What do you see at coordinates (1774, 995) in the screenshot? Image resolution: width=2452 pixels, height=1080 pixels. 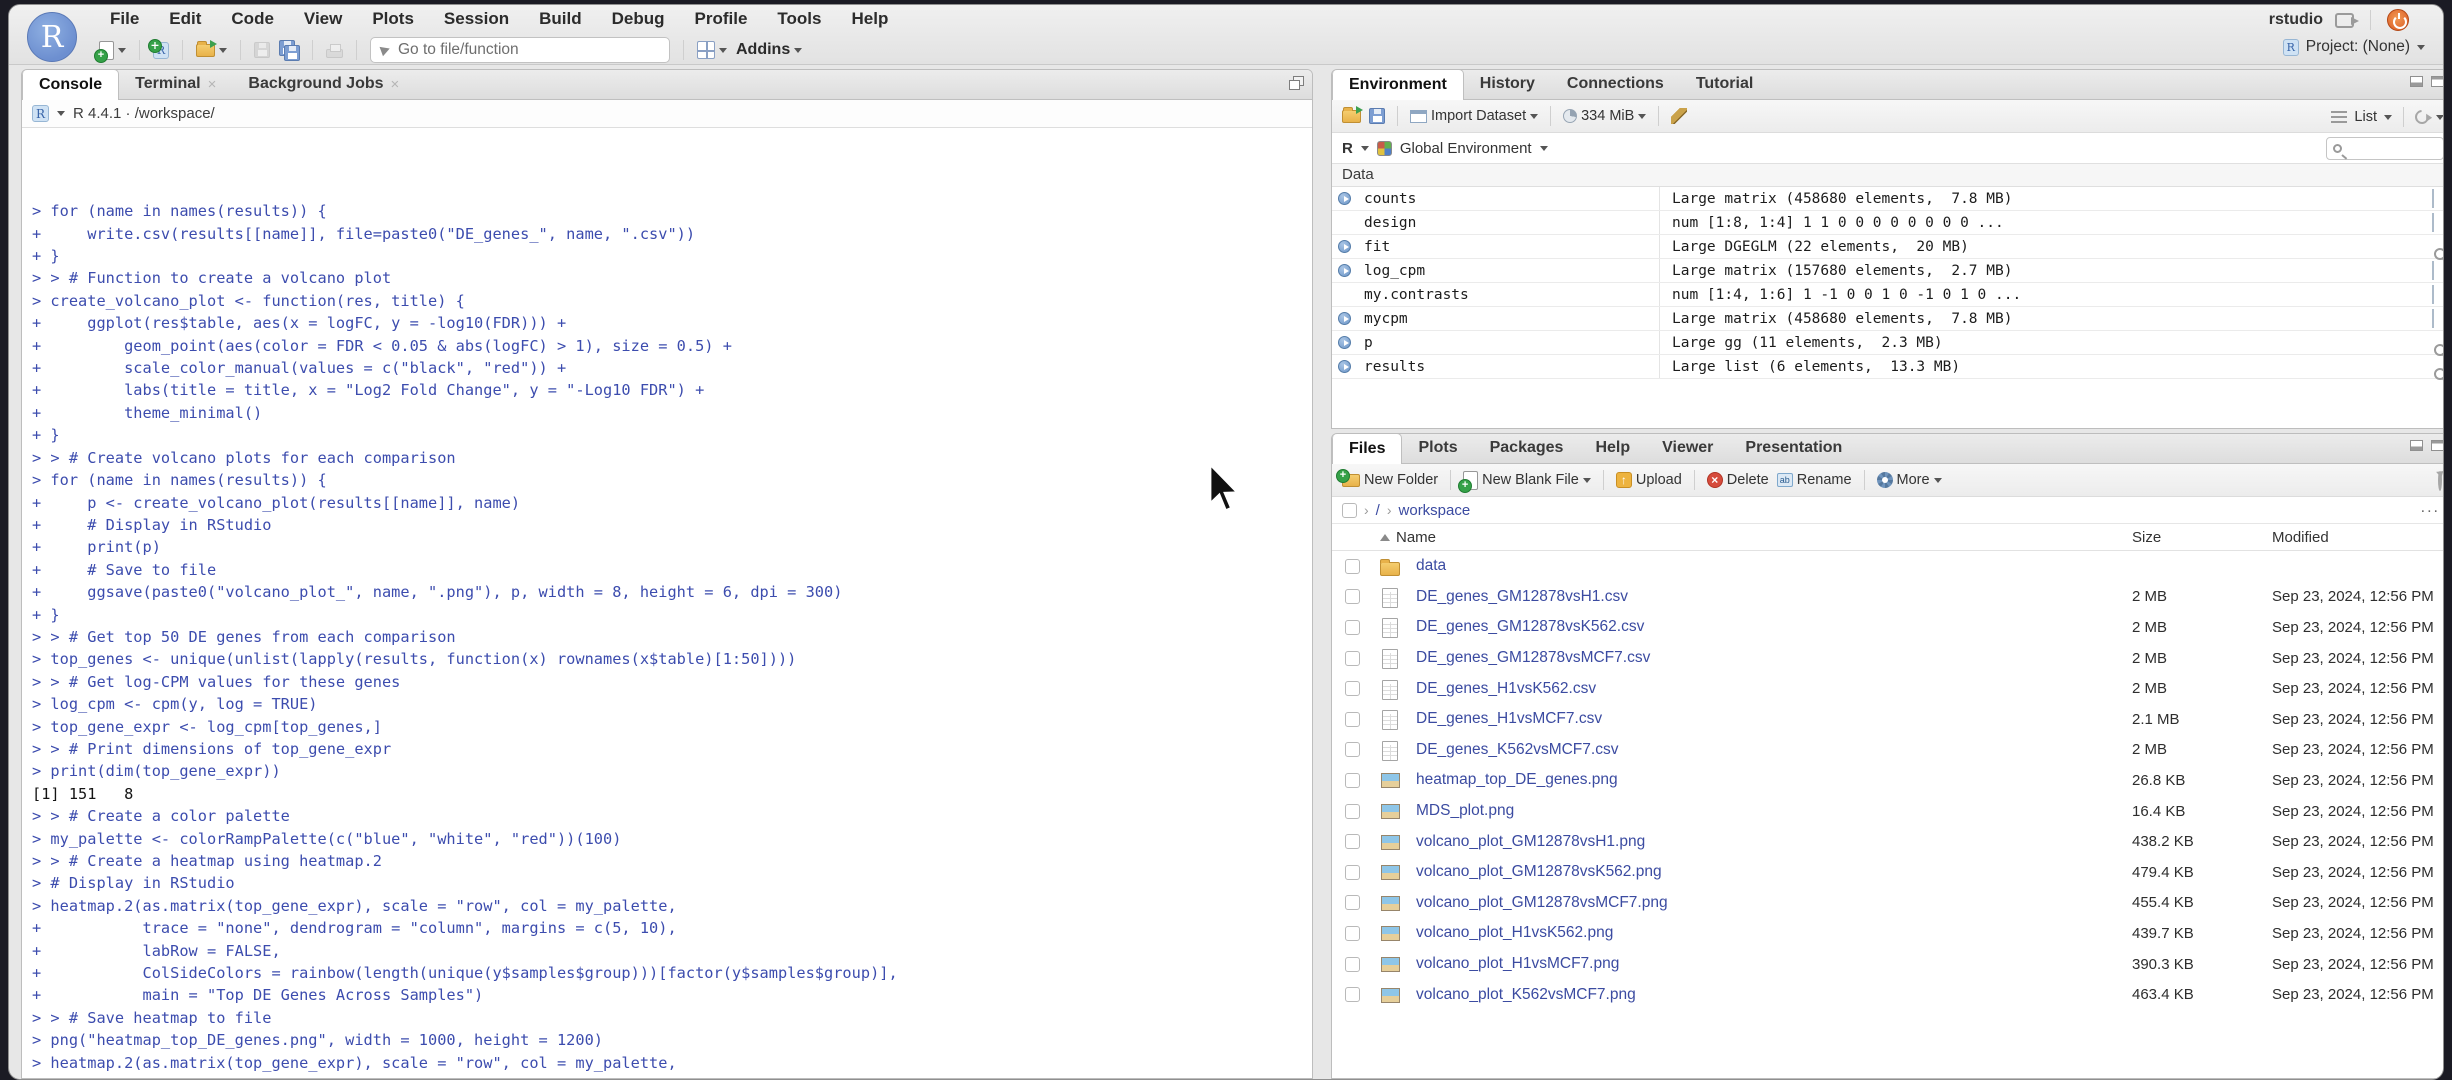 I see `file-name-link: volcano_plot_K562vsMCF7.png` at bounding box center [1774, 995].